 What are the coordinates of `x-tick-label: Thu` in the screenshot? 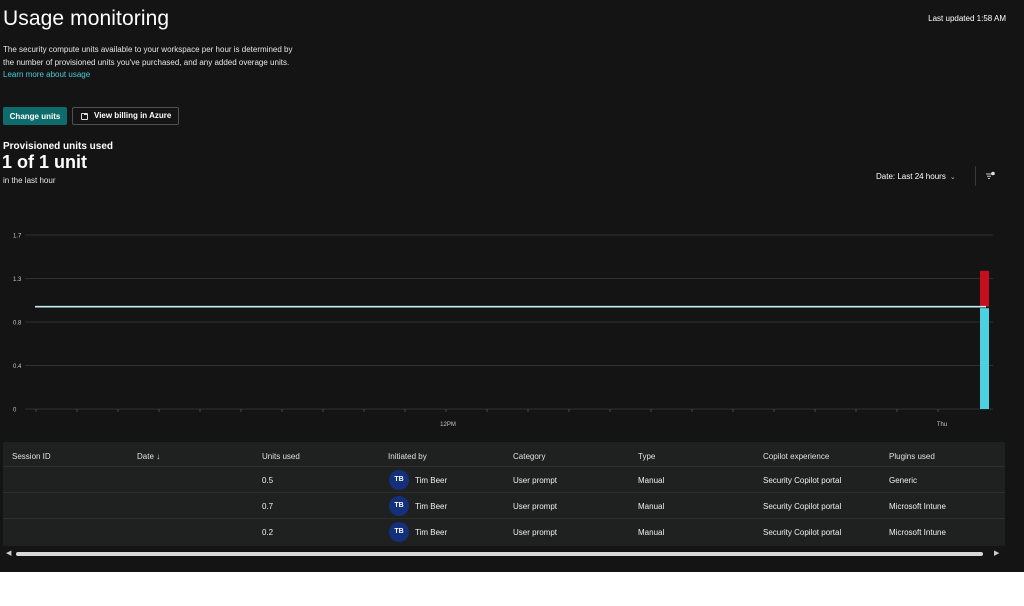 It's located at (942, 425).